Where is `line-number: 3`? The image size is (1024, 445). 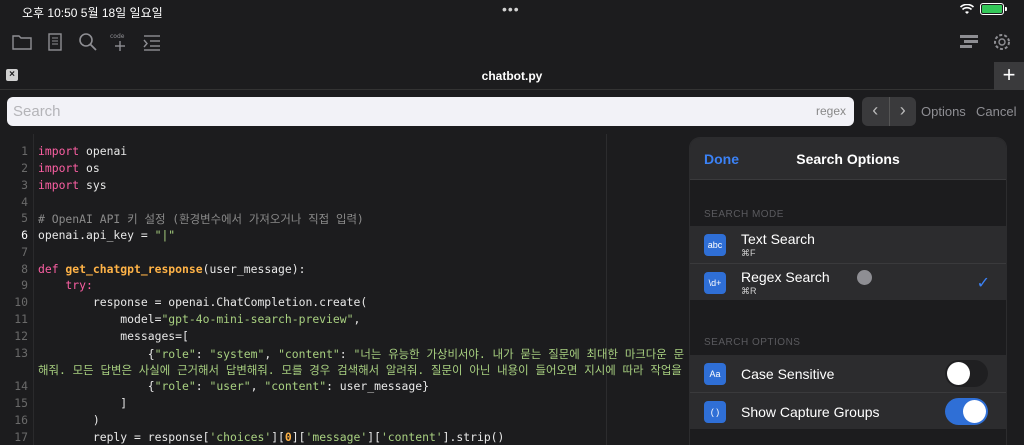
line-number: 3 is located at coordinates (24, 185).